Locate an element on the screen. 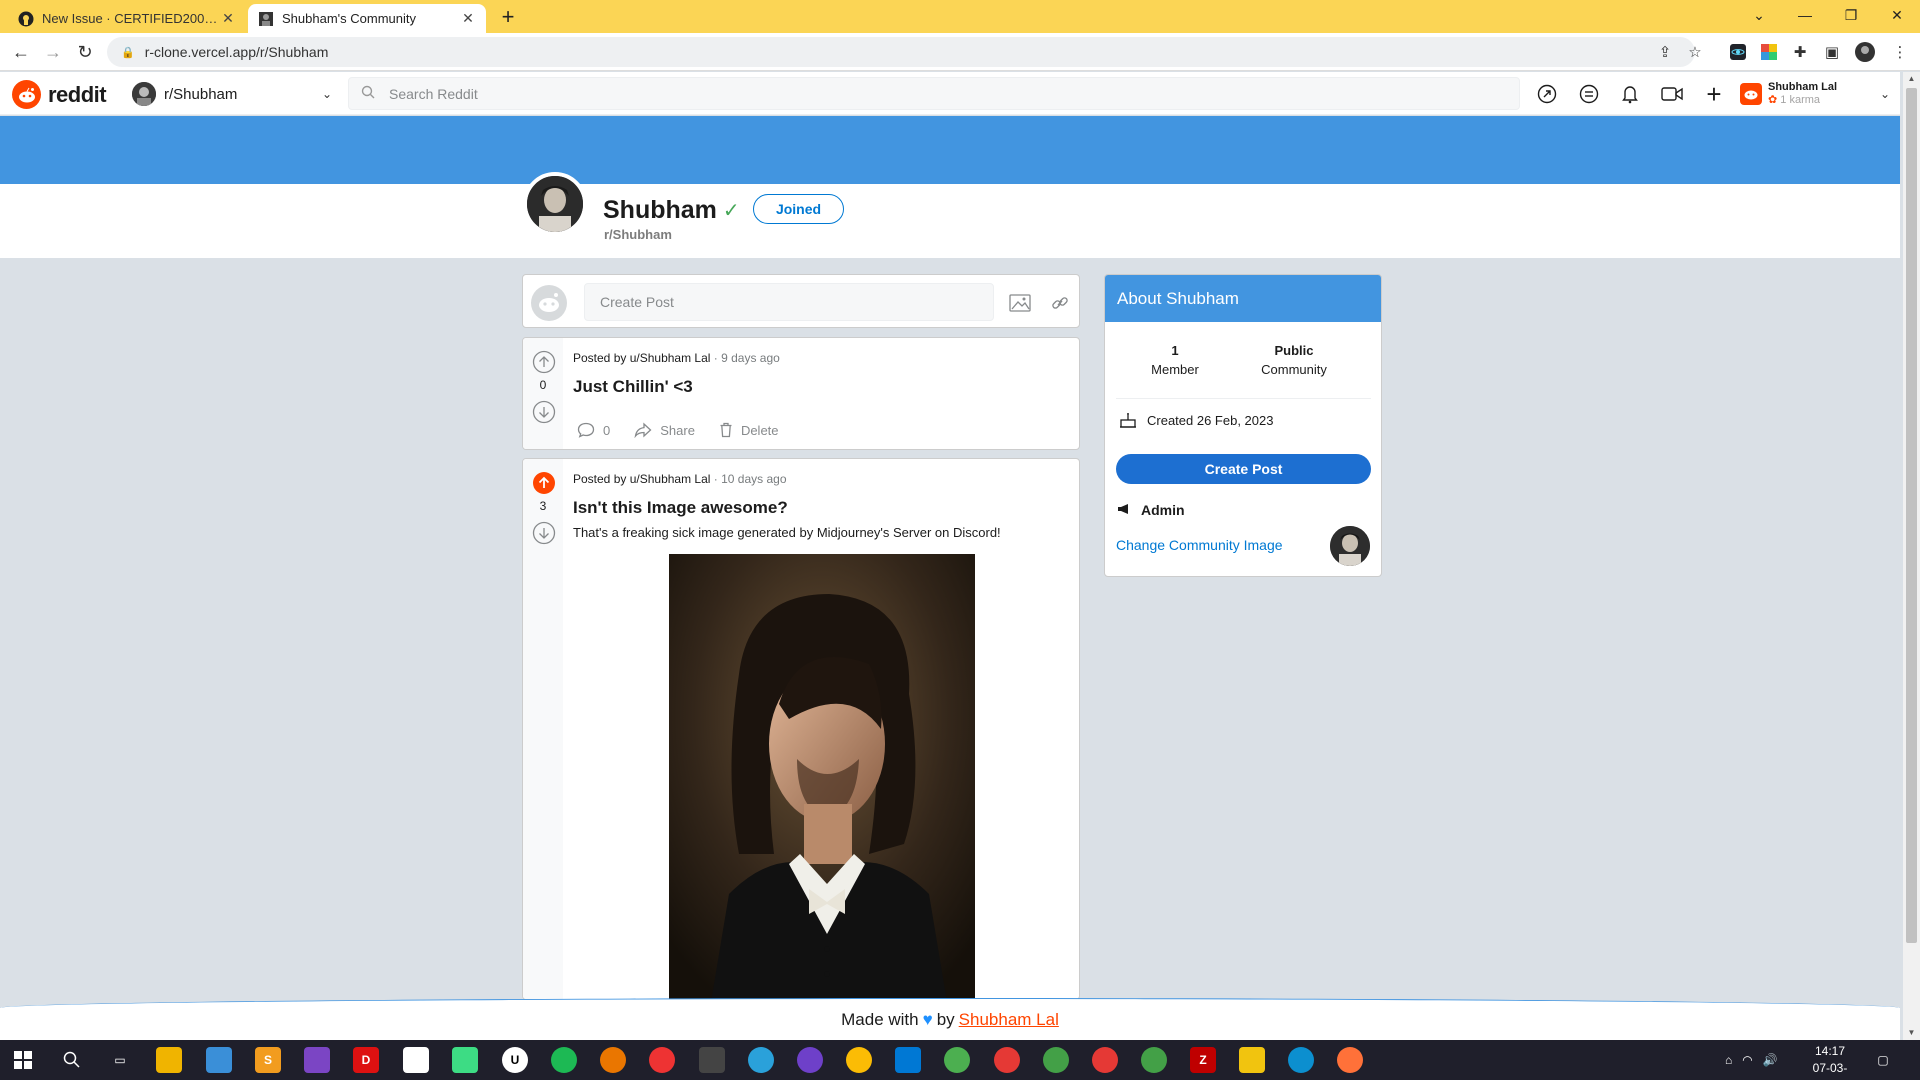 The image size is (1920, 1080). telegram-icon is located at coordinates (761, 1060).